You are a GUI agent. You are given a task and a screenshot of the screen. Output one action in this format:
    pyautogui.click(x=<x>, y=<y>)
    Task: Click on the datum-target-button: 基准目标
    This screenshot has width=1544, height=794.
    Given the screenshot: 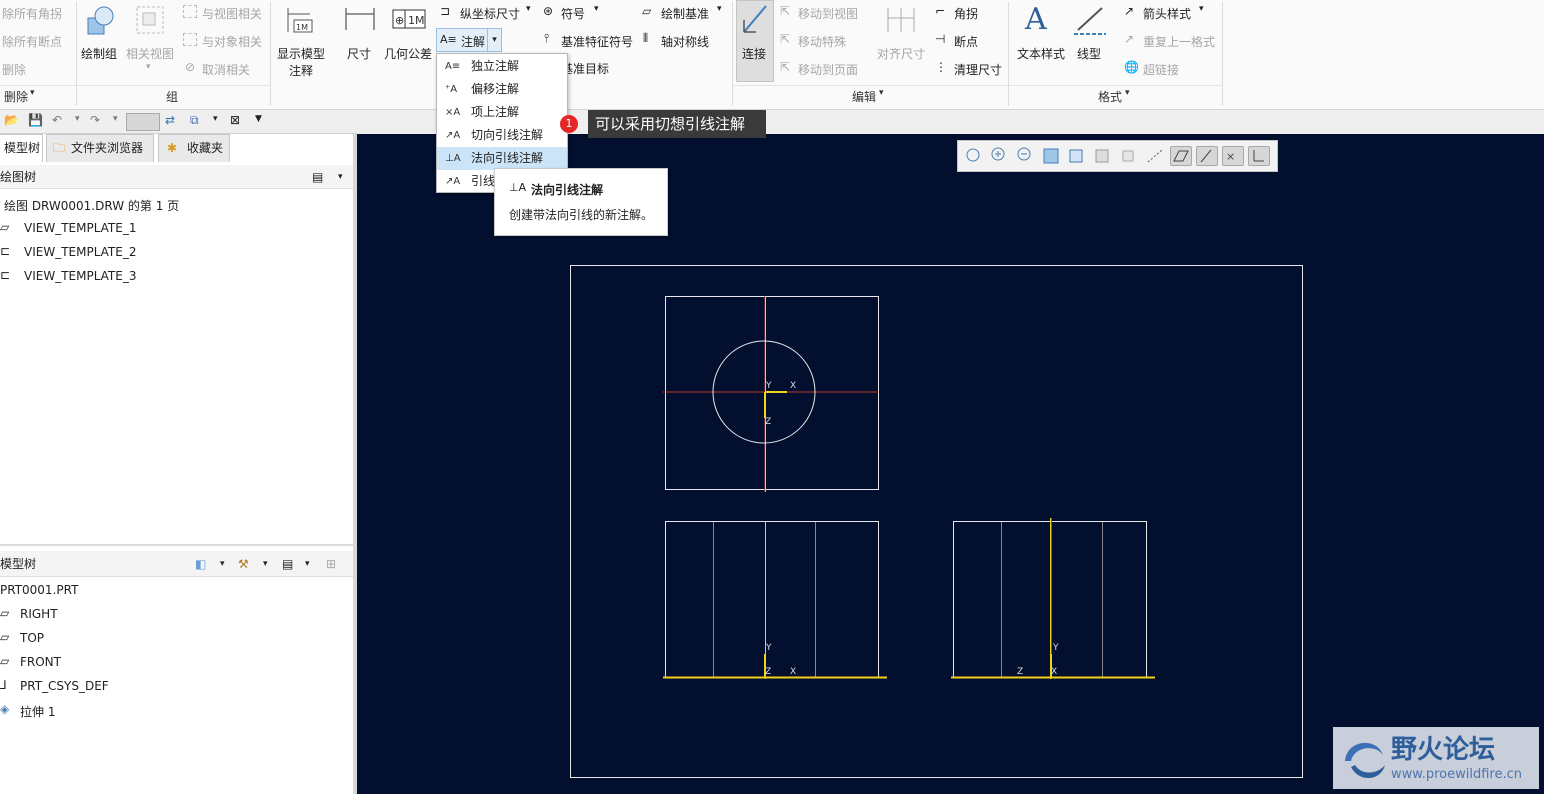 What is the action you would take?
    pyautogui.click(x=585, y=68)
    